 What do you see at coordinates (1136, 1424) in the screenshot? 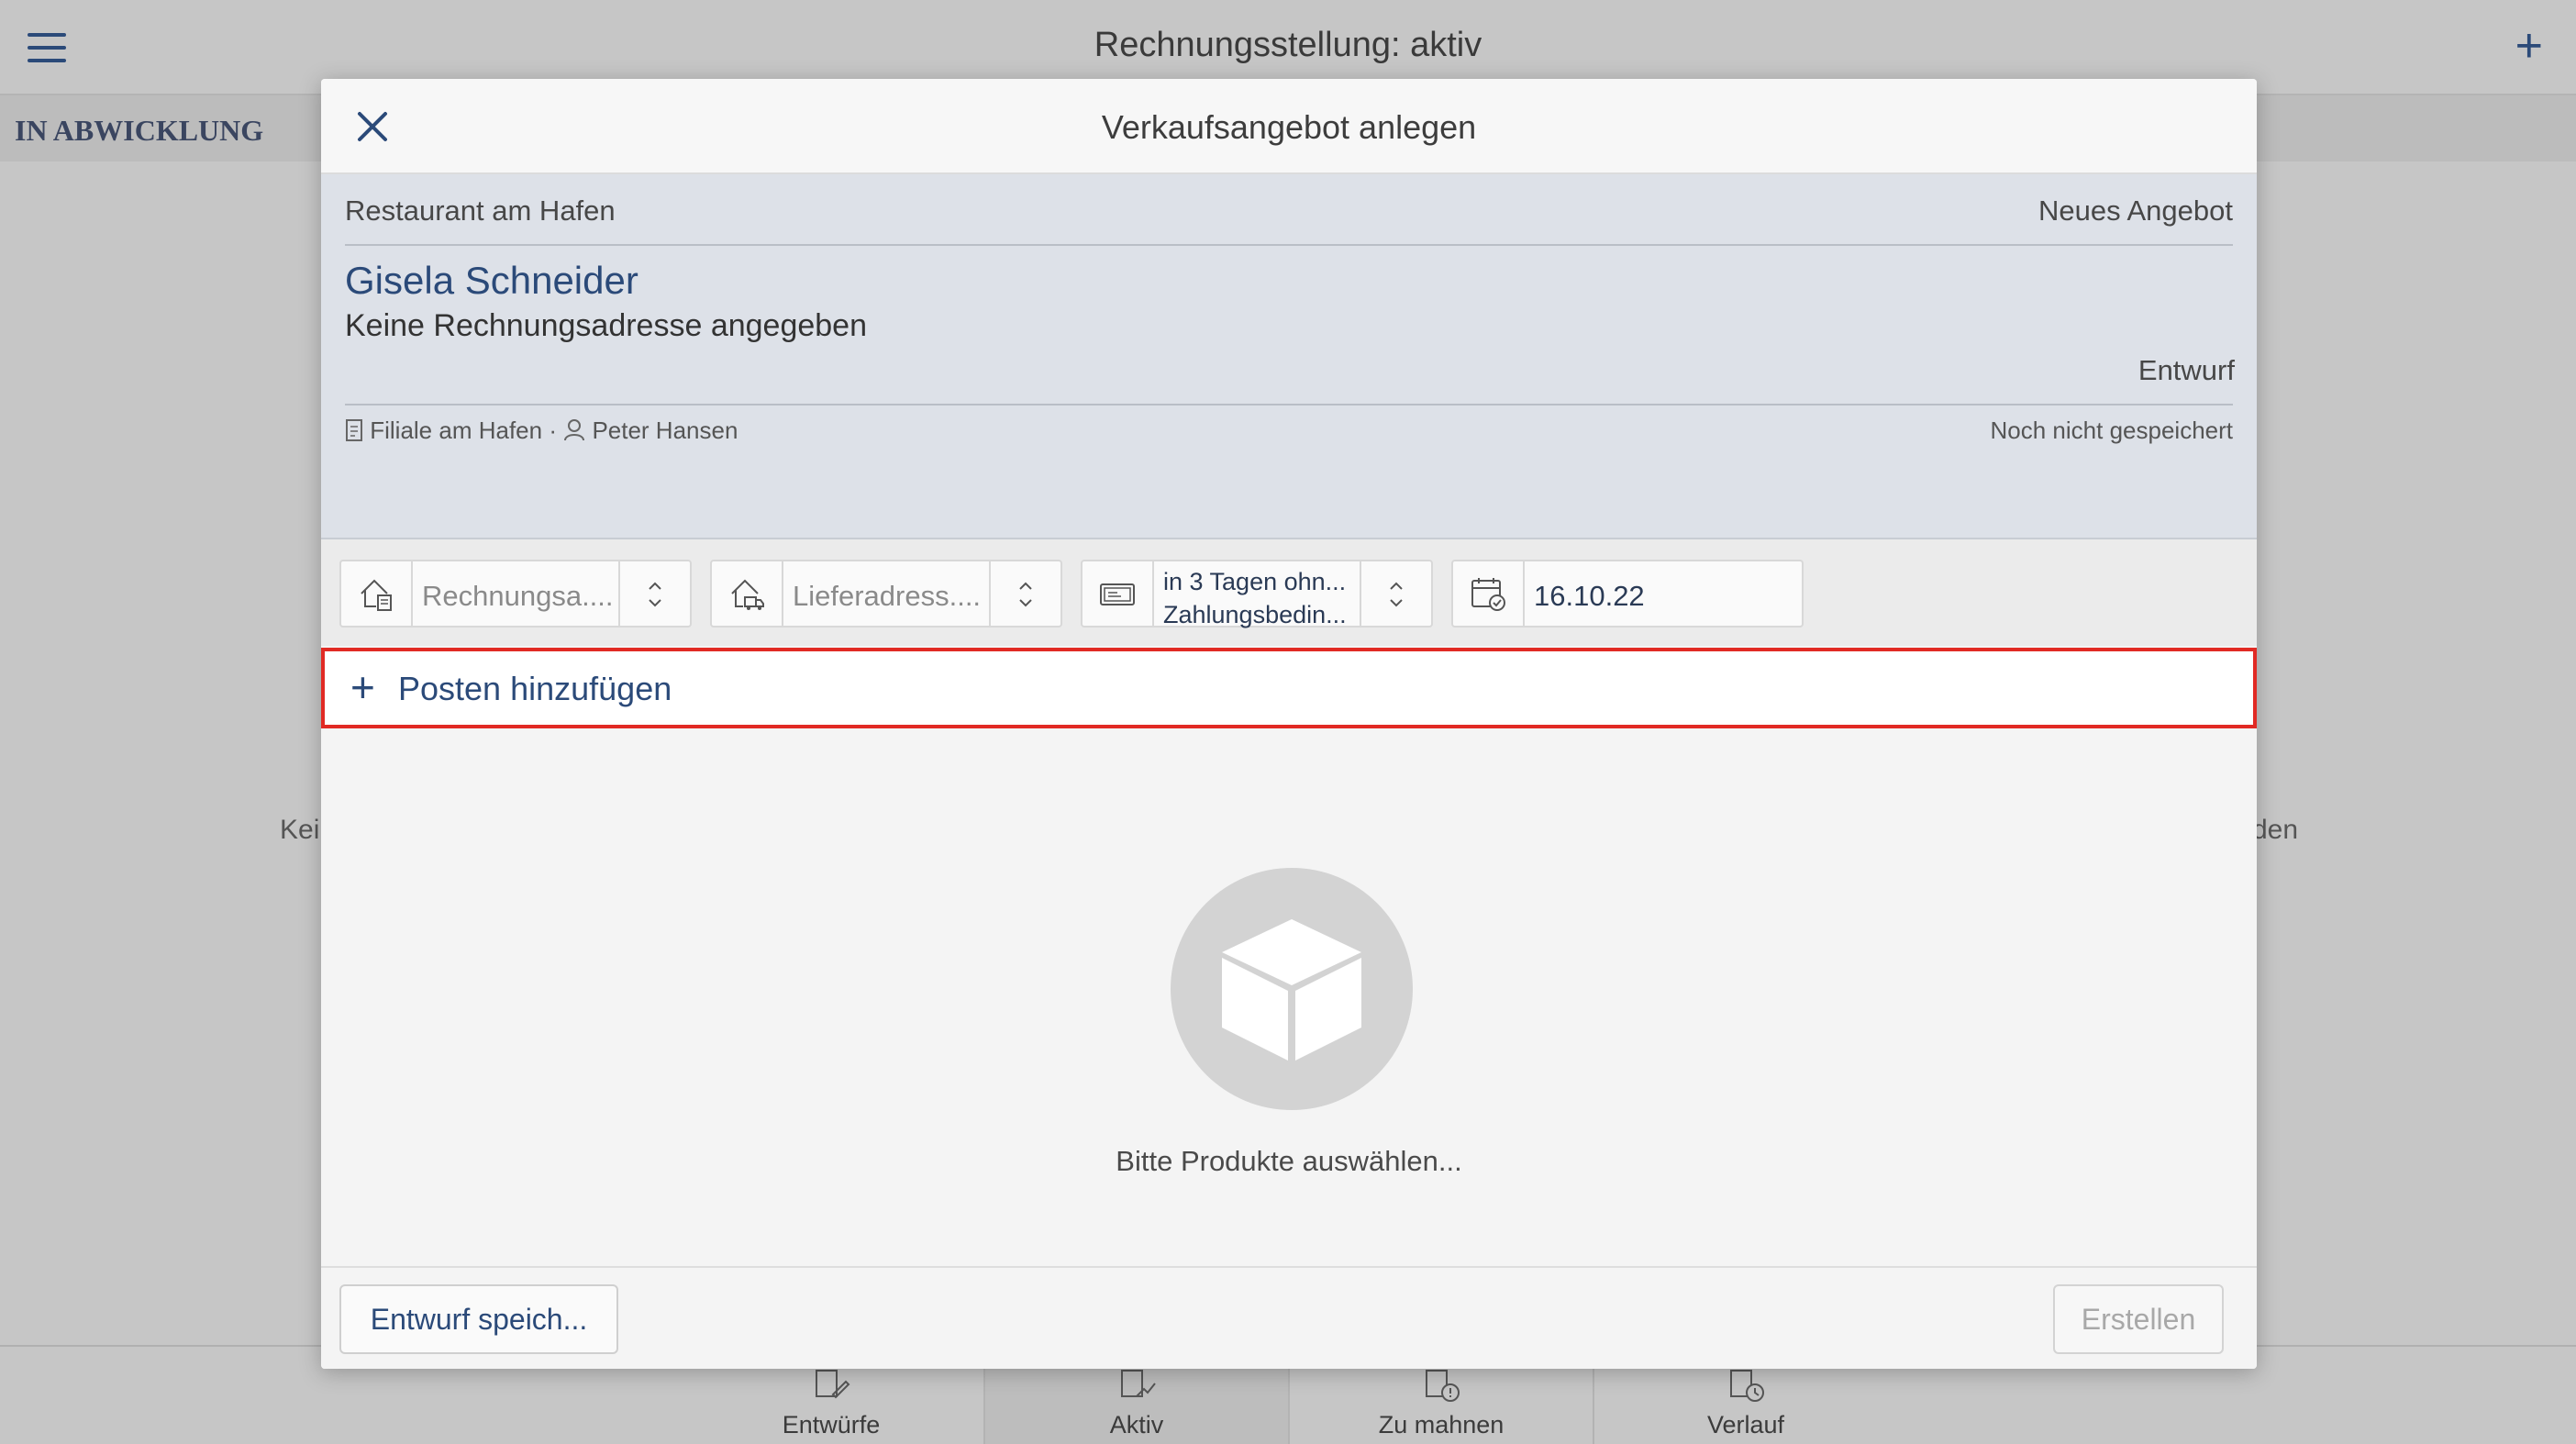
I see `tab-label: Aktiv` at bounding box center [1136, 1424].